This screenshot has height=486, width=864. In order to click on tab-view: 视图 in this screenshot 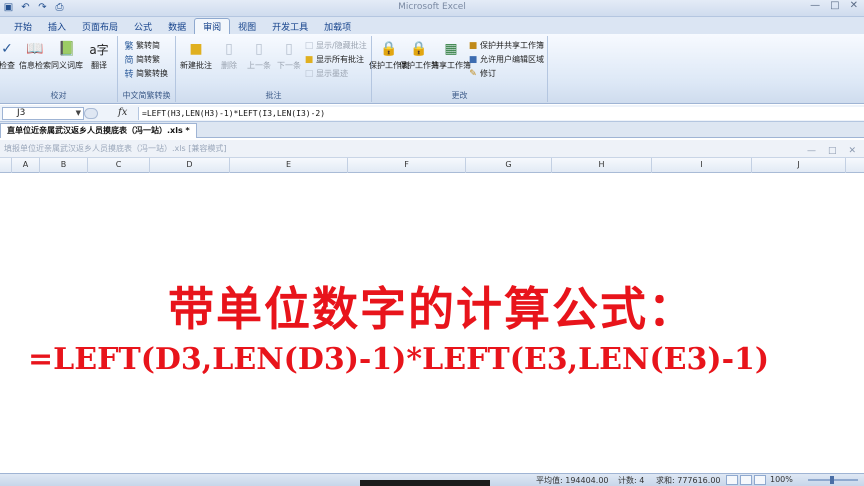, I will do `click(247, 26)`.